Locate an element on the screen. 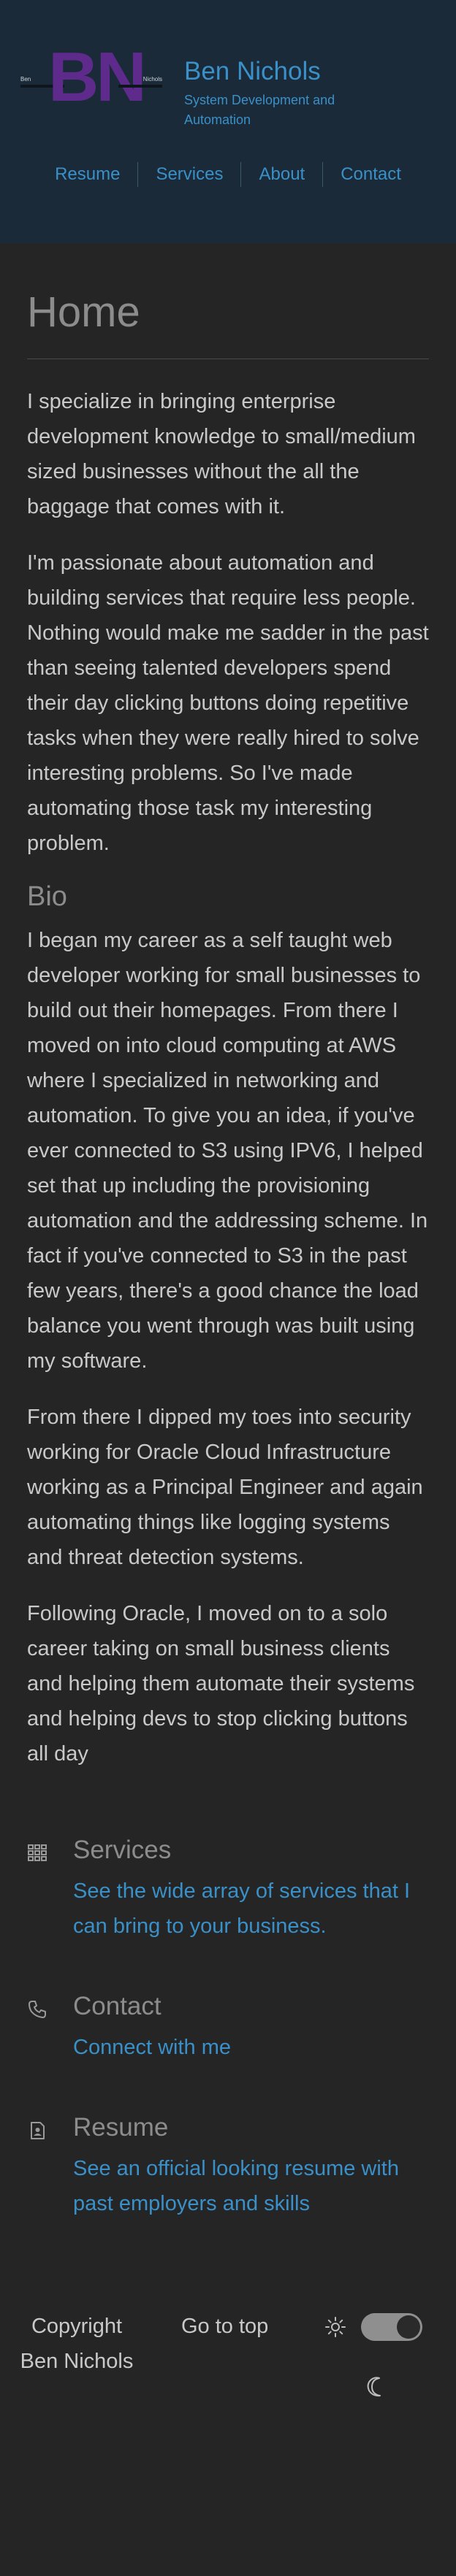 The image size is (456, 2576). logo-bar-right is located at coordinates (140, 86).